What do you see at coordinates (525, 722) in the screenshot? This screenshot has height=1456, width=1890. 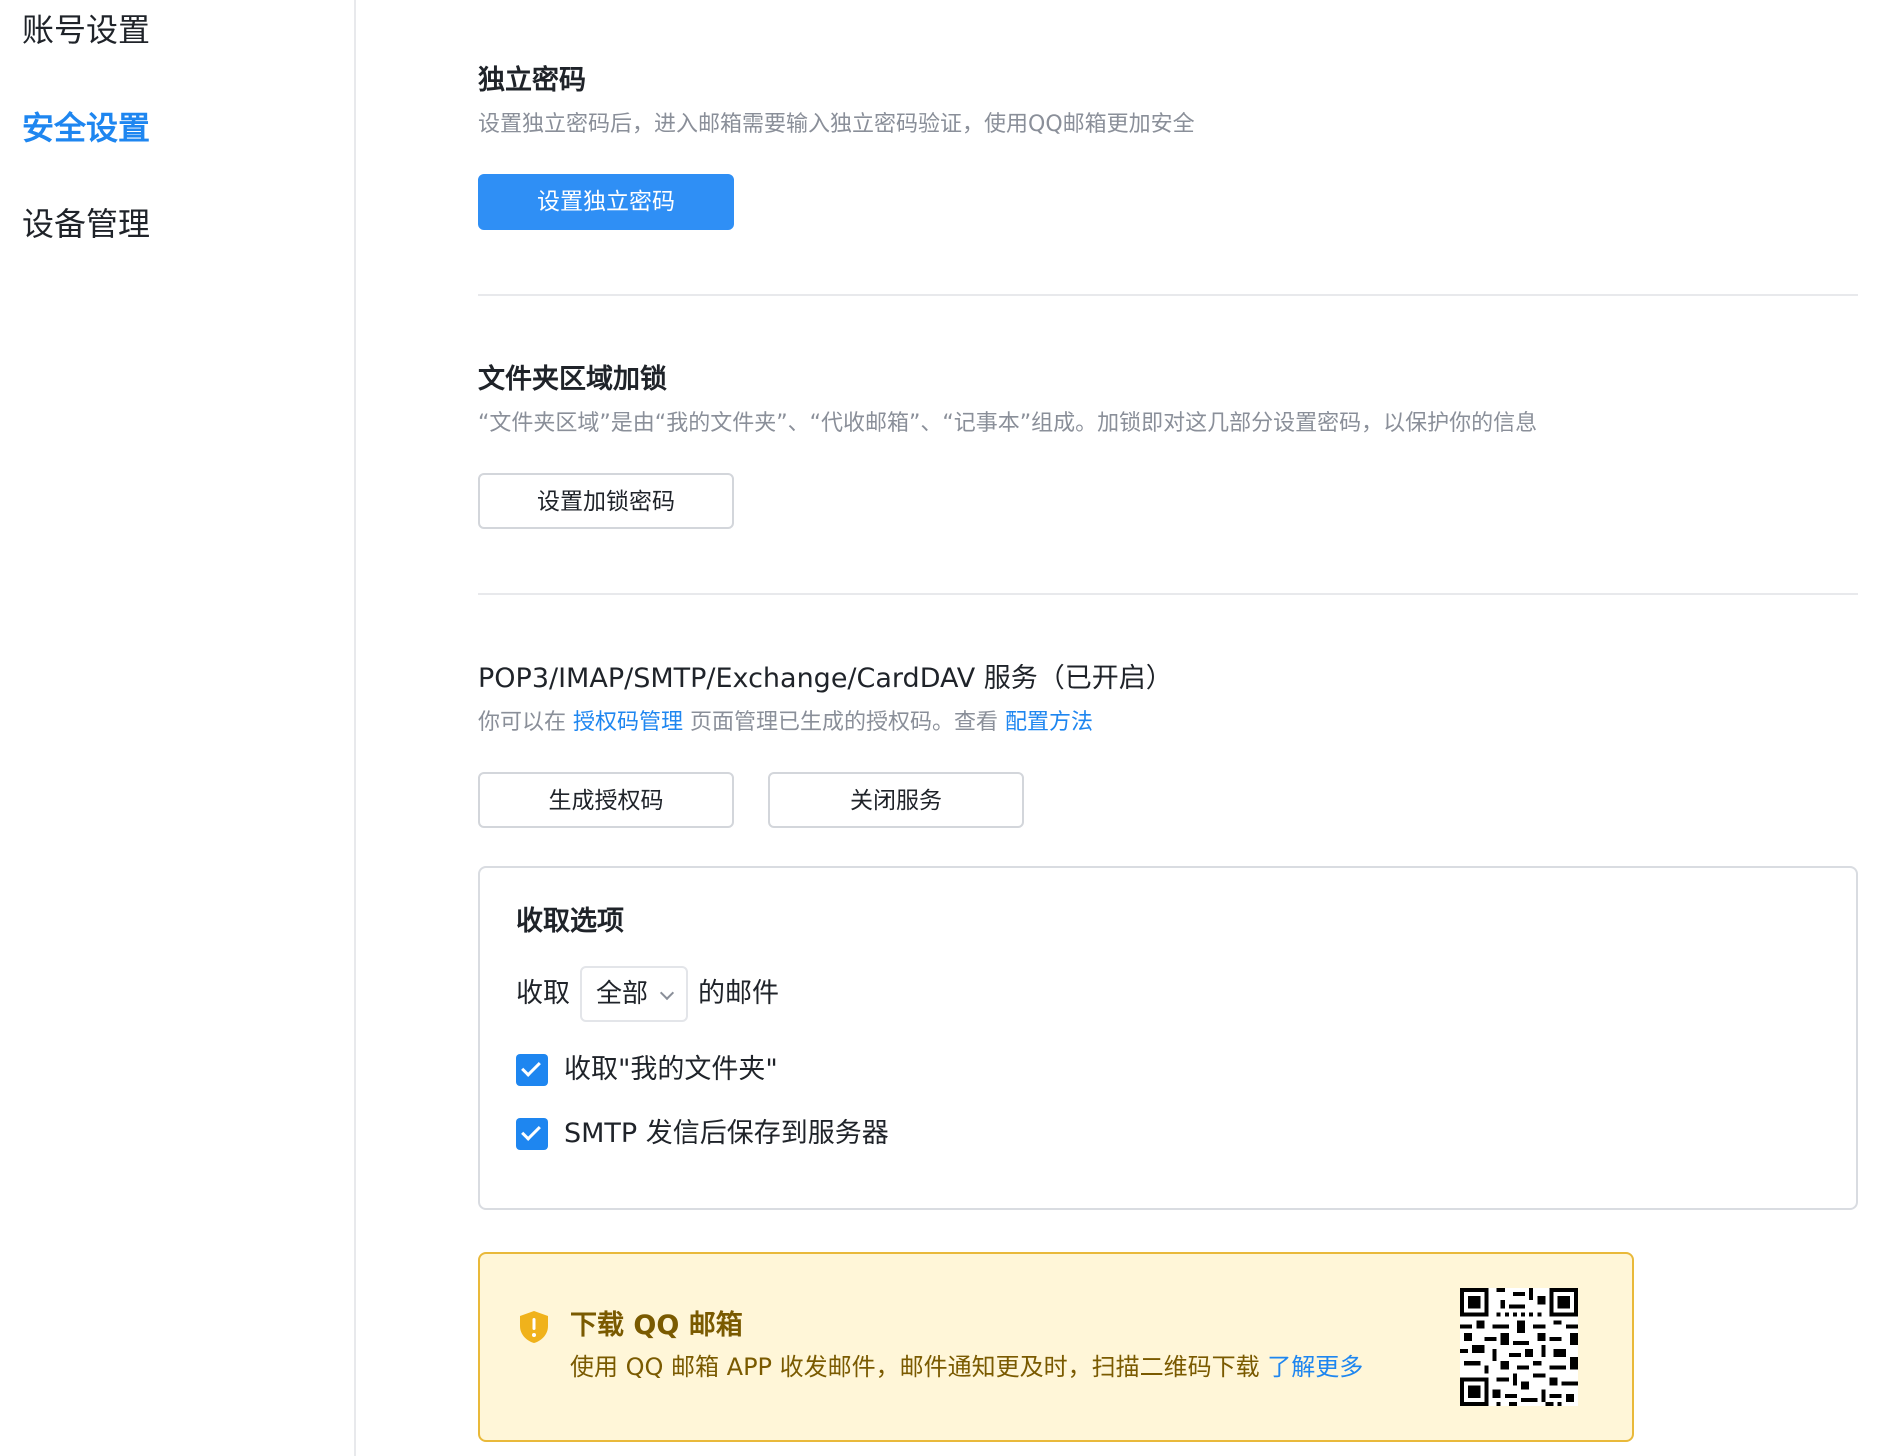 I see `services-desc-prefix: 你可以在` at bounding box center [525, 722].